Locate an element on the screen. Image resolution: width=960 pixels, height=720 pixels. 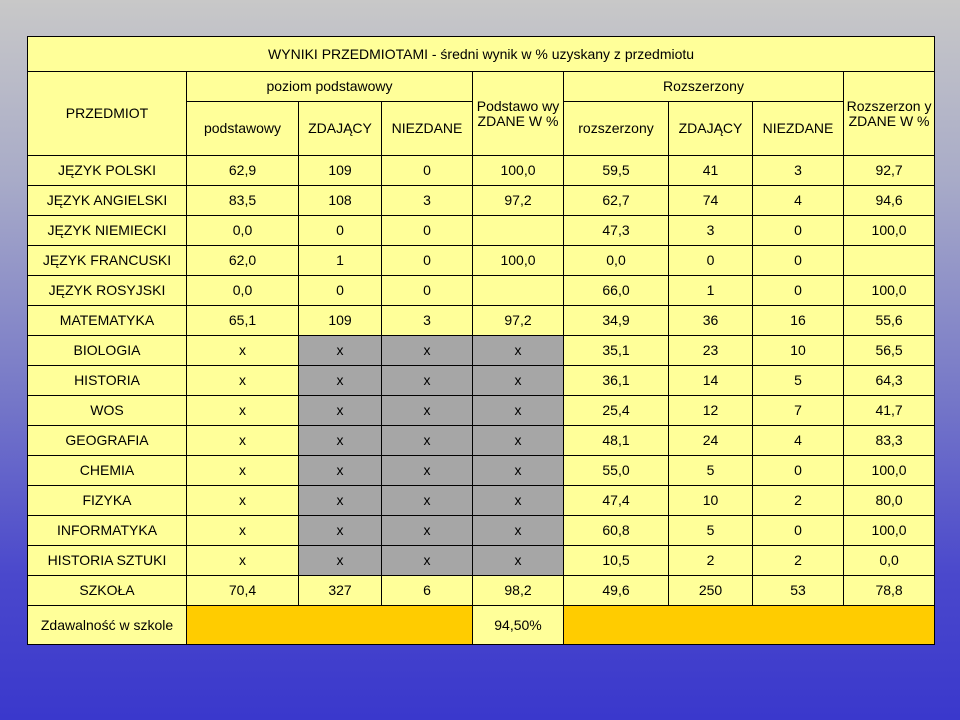
rozszerzony-failed-cell: 10 is located at coordinates (798, 350).